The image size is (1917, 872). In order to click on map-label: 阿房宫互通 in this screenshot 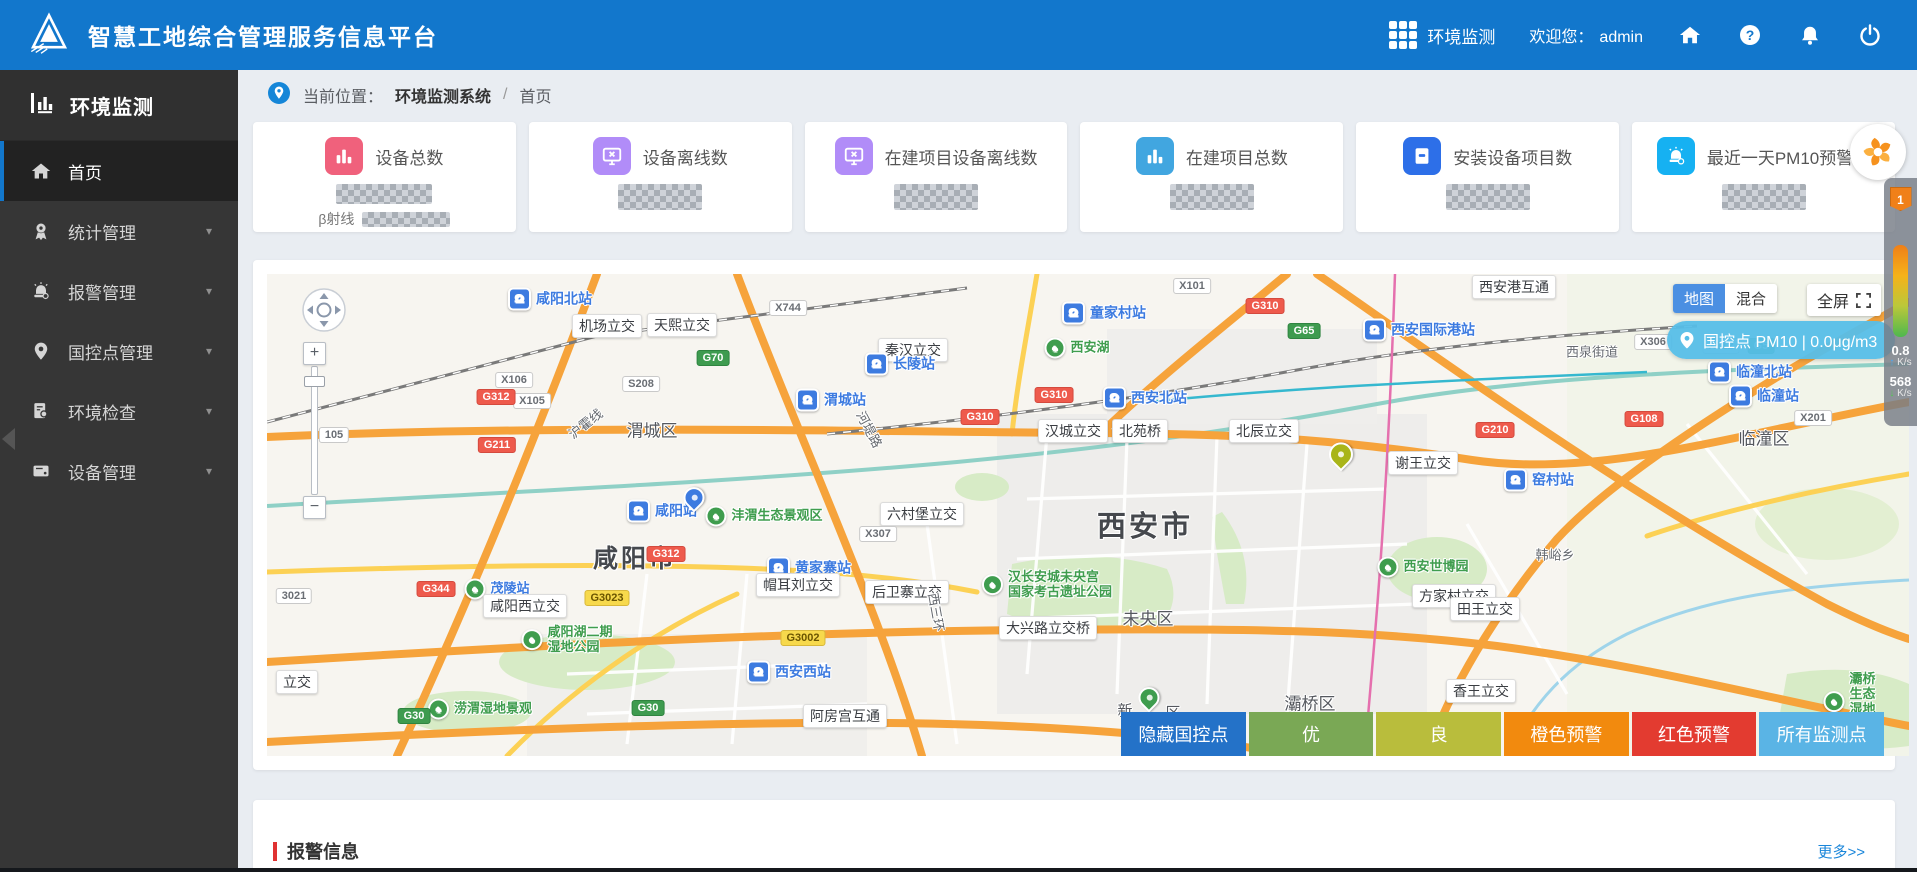, I will do `click(845, 716)`.